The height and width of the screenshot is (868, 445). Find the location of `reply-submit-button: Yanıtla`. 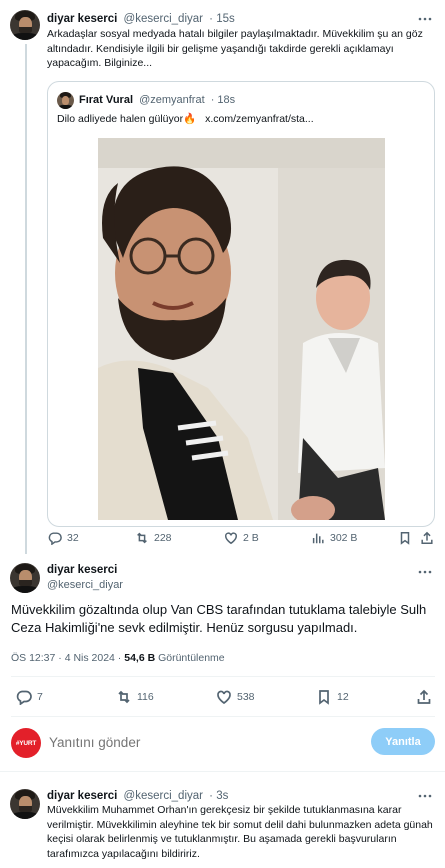

reply-submit-button: Yanıtla is located at coordinates (403, 741).